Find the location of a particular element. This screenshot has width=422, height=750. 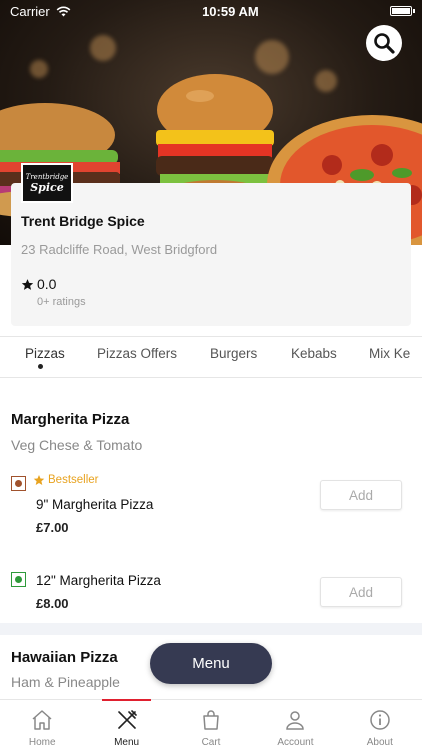

nav-about-label: About is located at coordinates (379, 742).